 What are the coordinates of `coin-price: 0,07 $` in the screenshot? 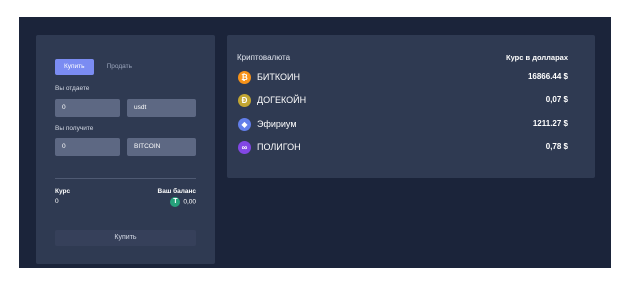 It's located at (556, 99).